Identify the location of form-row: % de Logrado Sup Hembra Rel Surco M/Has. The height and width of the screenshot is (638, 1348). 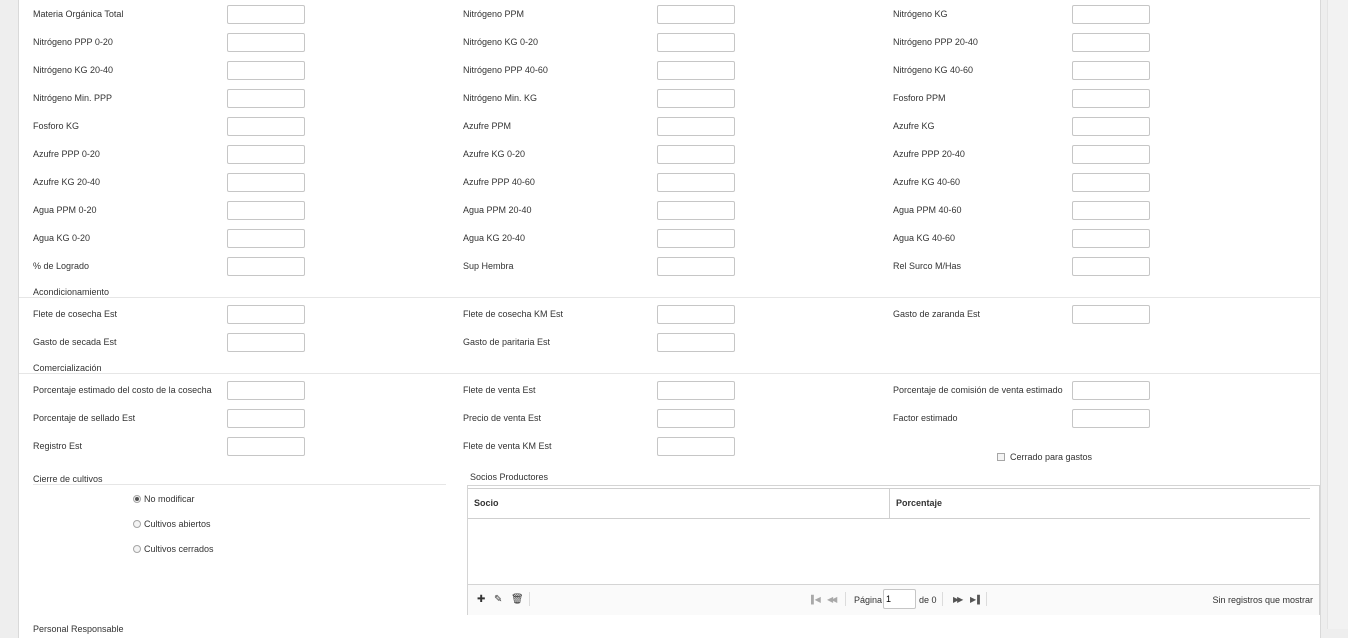
(669, 264).